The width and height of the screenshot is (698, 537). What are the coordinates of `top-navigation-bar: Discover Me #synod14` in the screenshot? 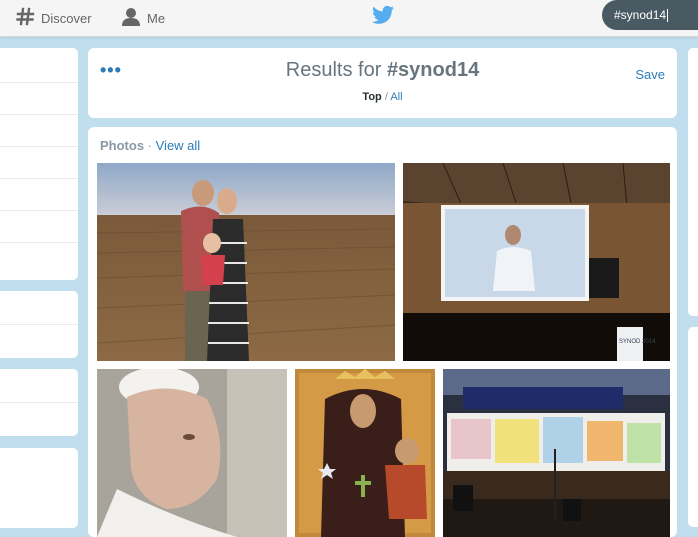 It's located at (349, 18).